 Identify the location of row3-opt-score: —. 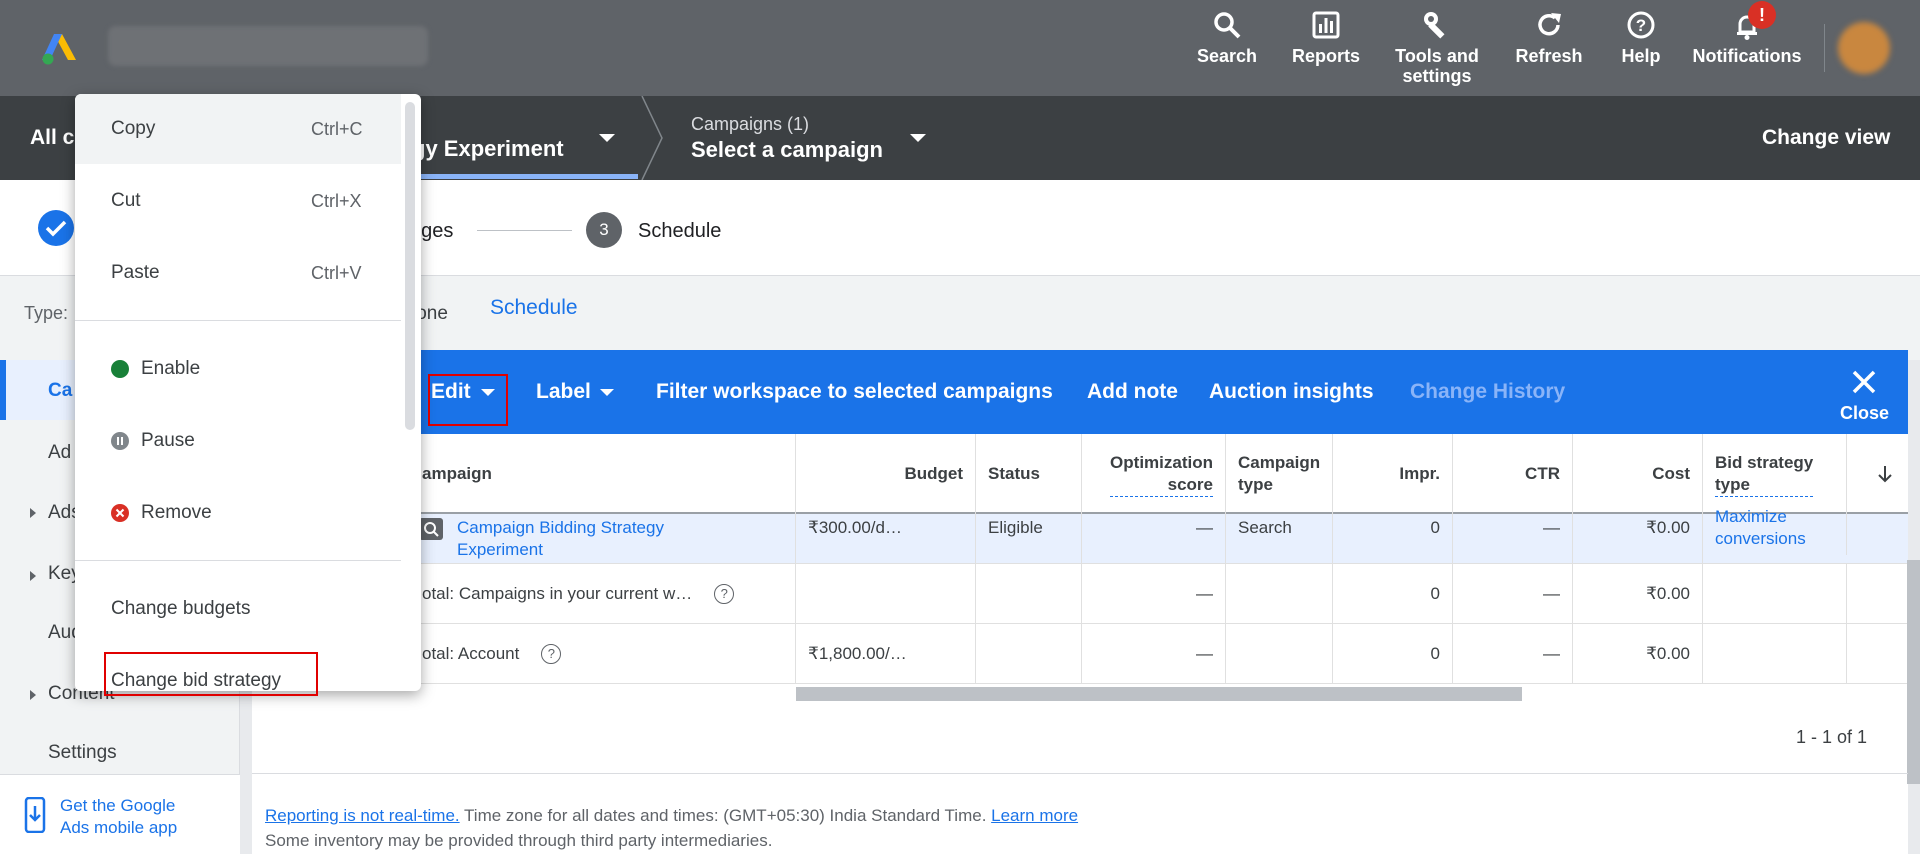
(1154, 653).